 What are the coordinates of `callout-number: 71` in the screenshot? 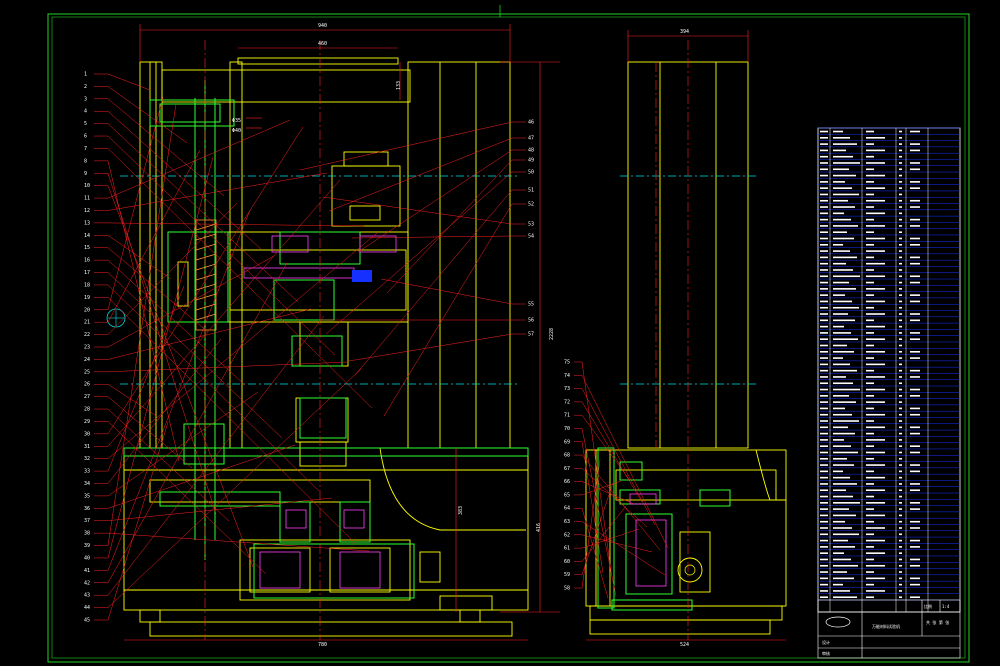 It's located at (567, 416).